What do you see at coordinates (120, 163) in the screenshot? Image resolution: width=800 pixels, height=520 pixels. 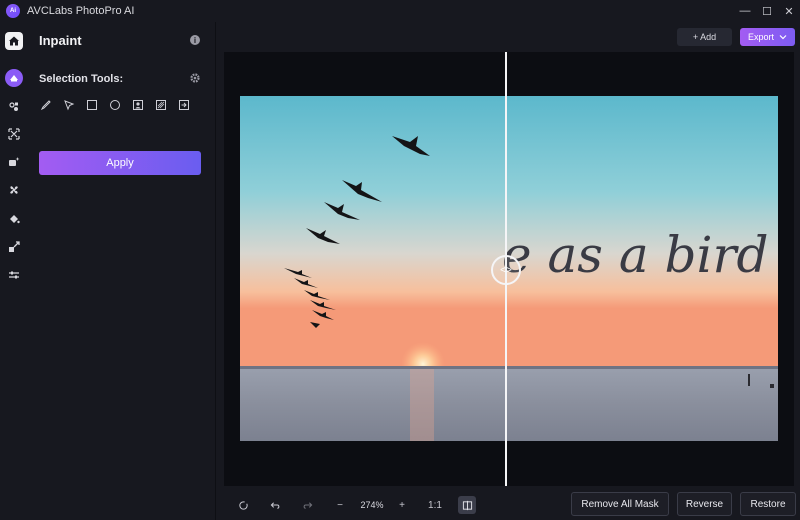 I see `apply-button: Apply` at bounding box center [120, 163].